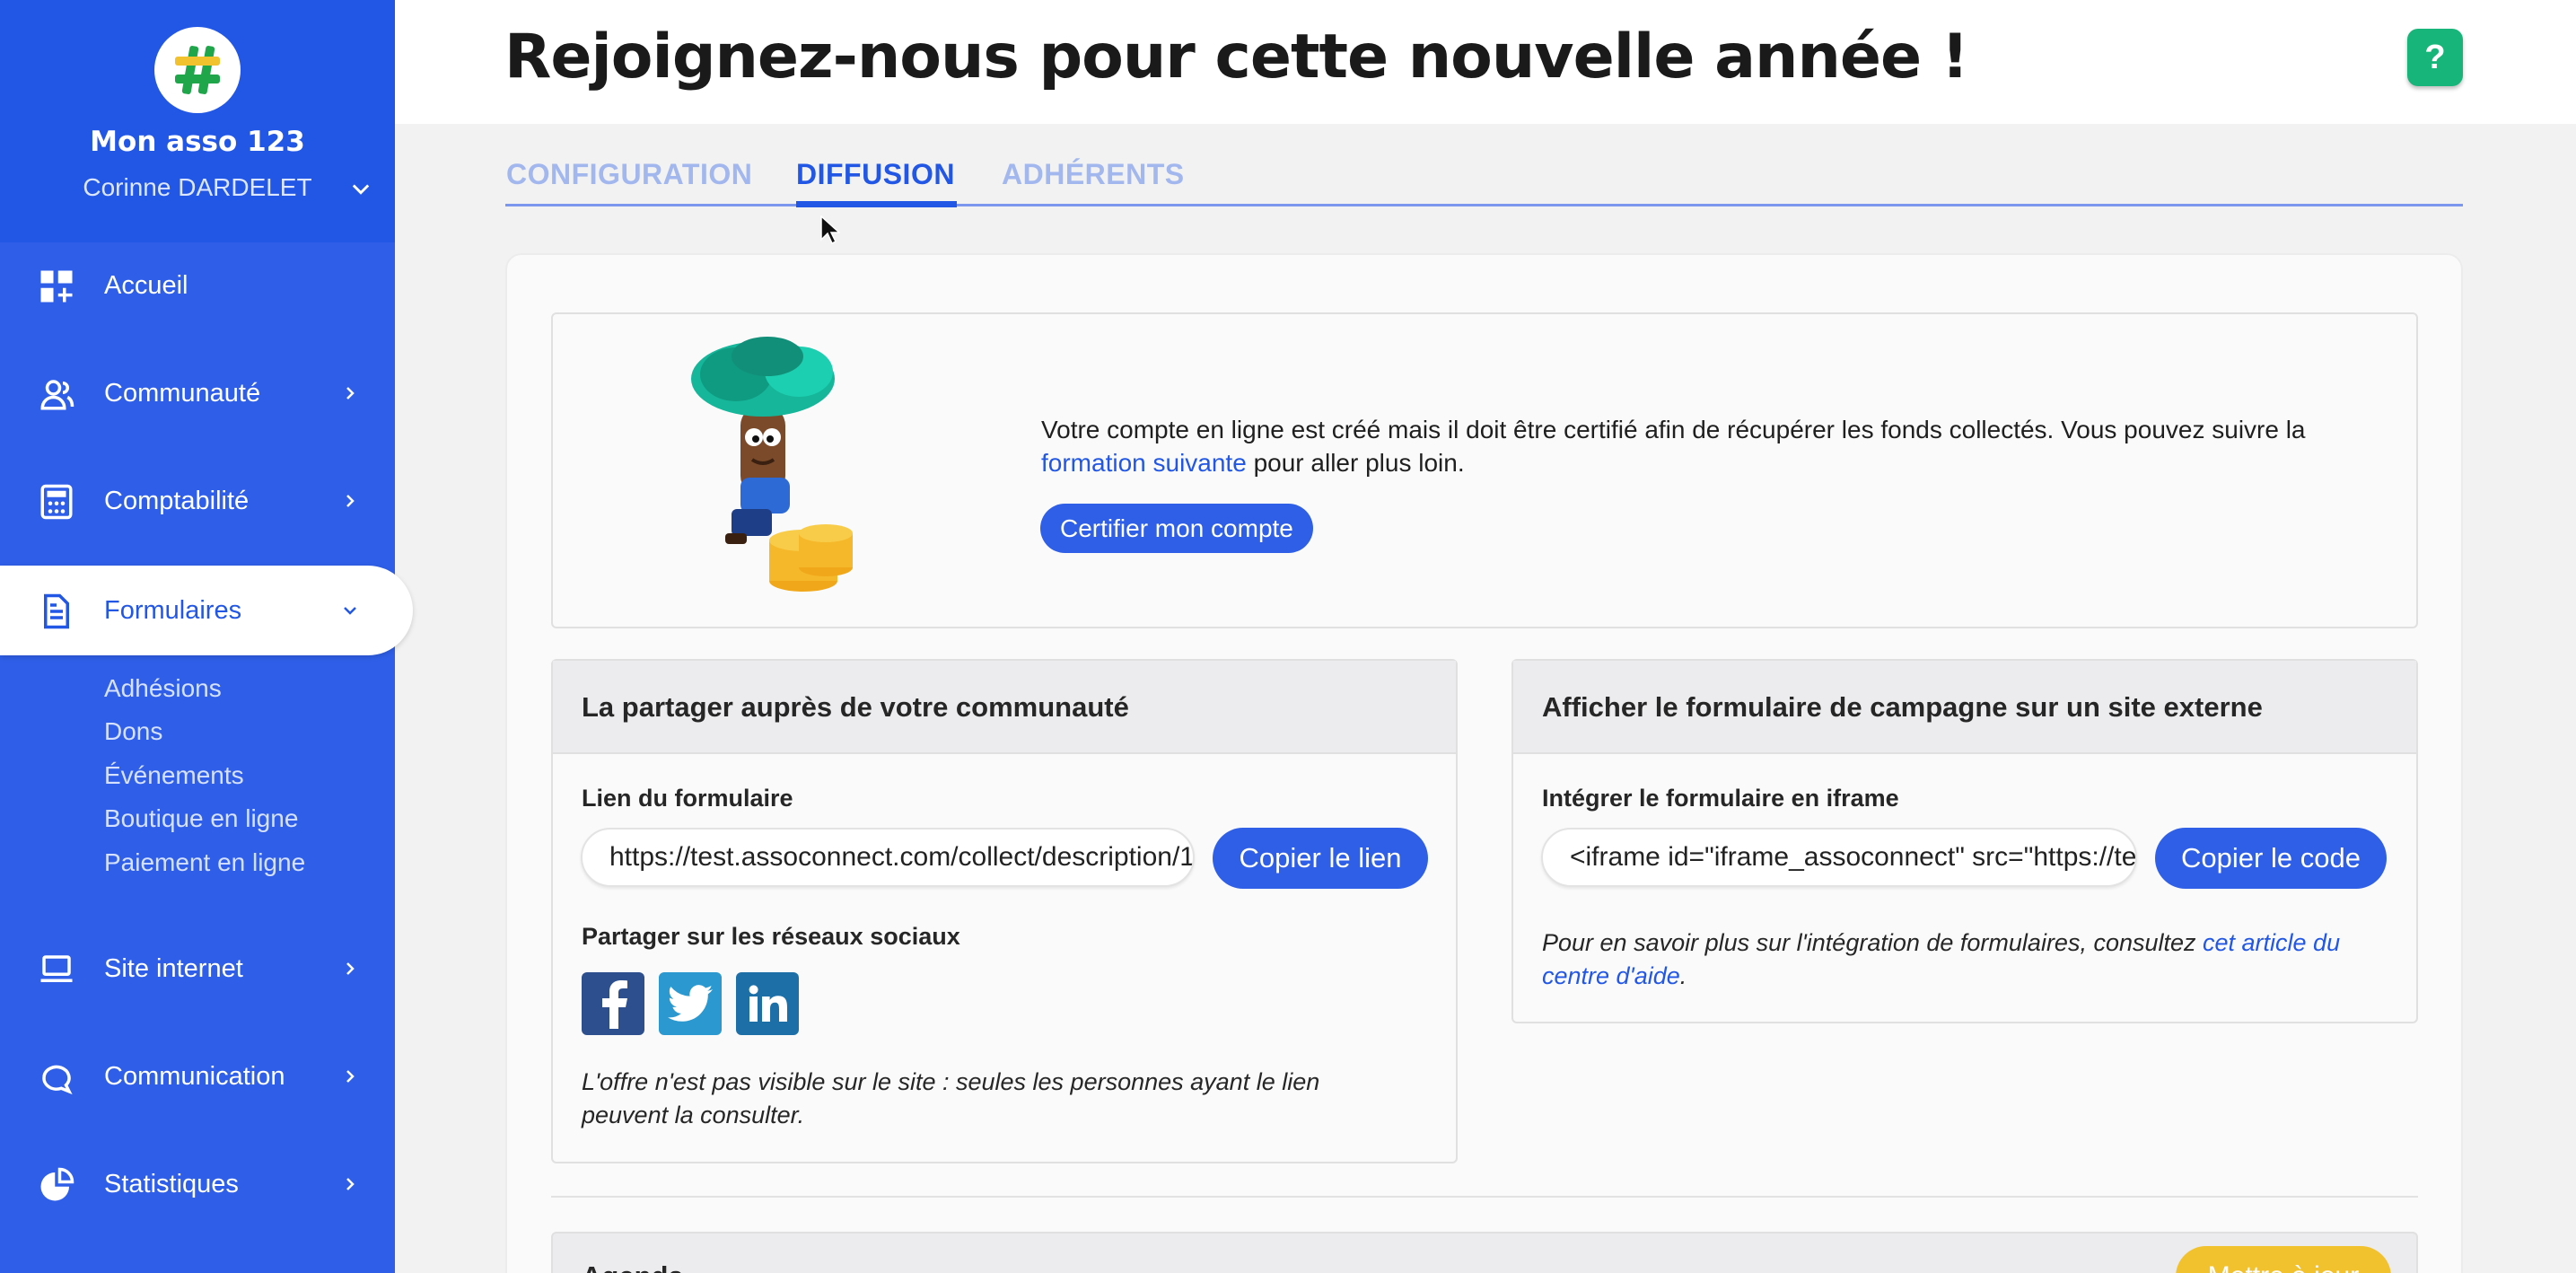 The height and width of the screenshot is (1273, 2576). What do you see at coordinates (1320, 858) in the screenshot?
I see `copy-link-button: Copier le lien` at bounding box center [1320, 858].